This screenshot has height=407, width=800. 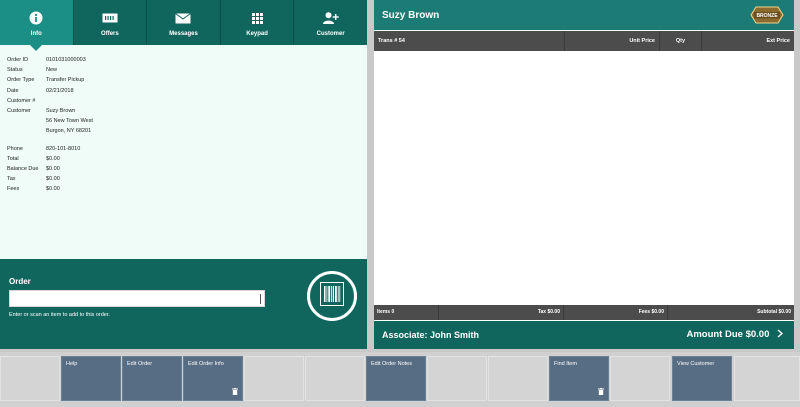 What do you see at coordinates (640, 378) in the screenshot?
I see `function-button-11-empty` at bounding box center [640, 378].